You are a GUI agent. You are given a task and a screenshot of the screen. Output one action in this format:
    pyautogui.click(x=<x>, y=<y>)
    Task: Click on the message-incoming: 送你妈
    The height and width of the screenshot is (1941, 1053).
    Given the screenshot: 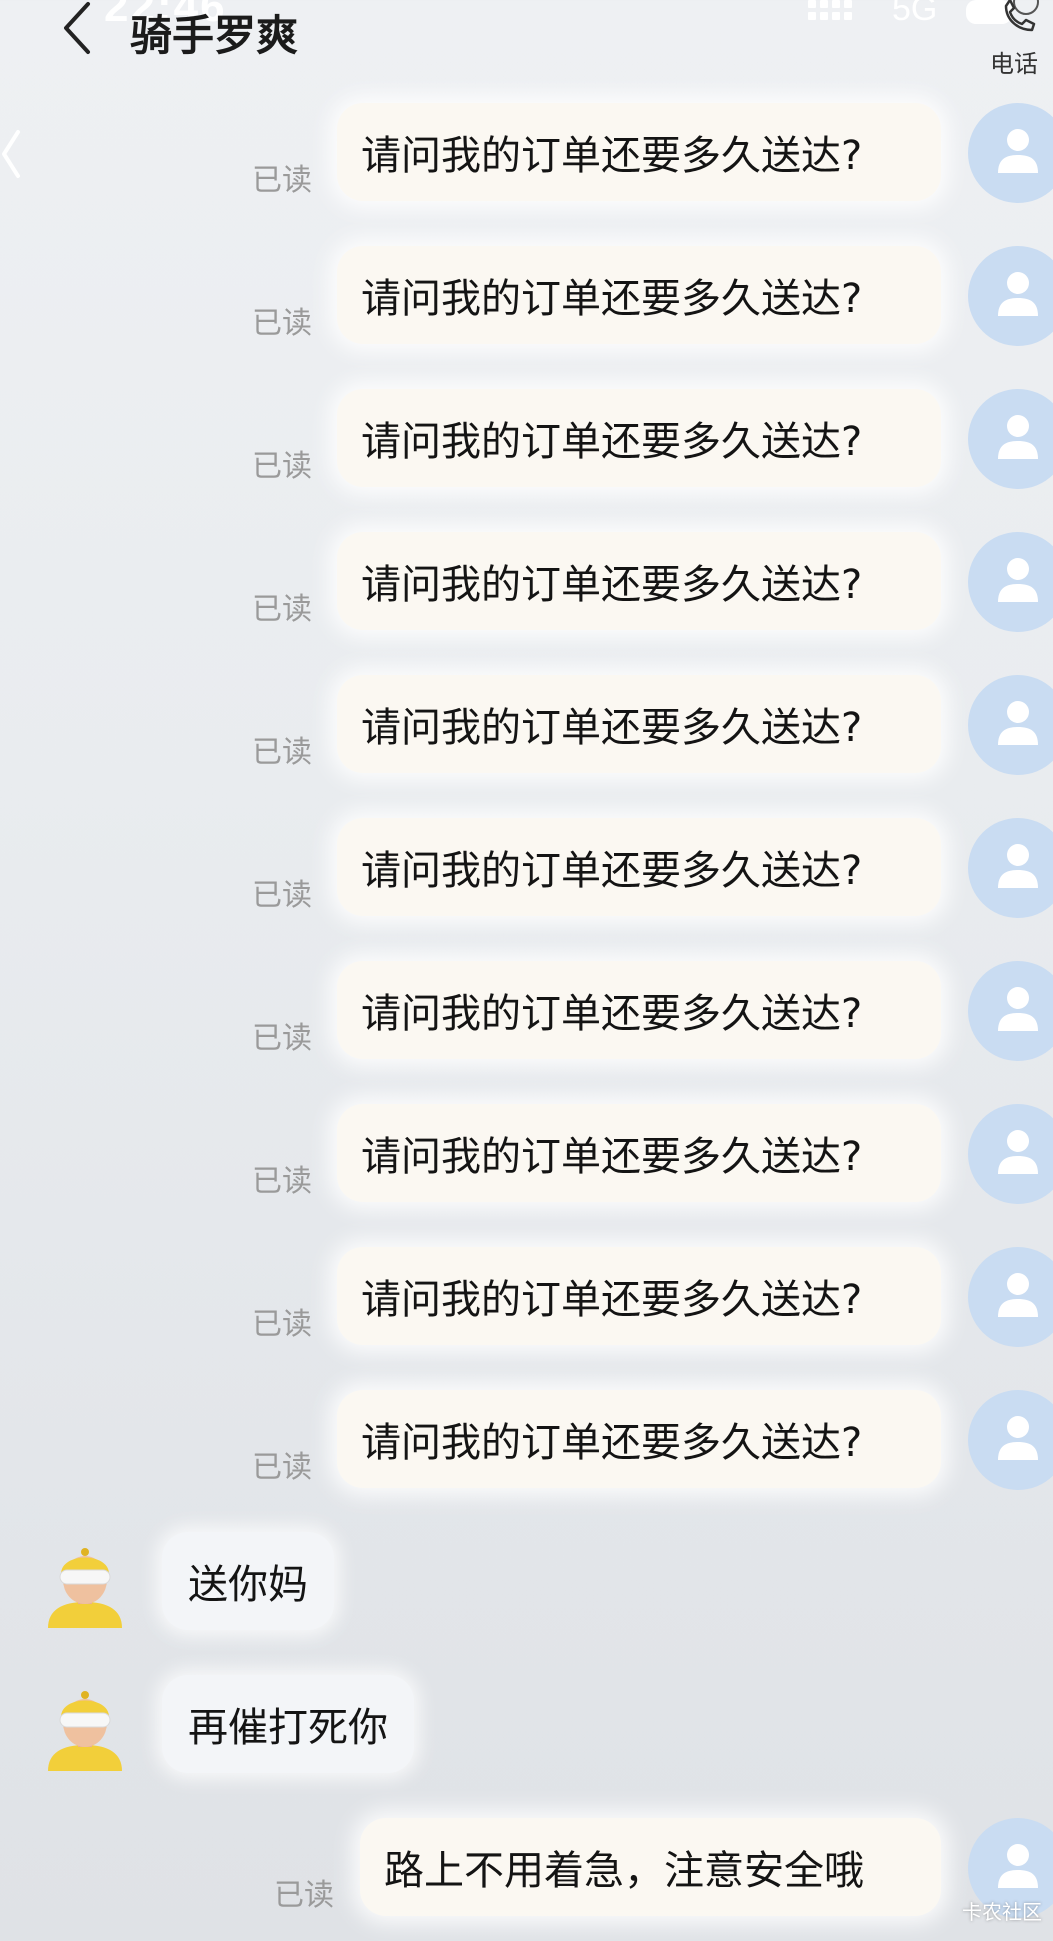 What is the action you would take?
    pyautogui.click(x=526, y=1582)
    